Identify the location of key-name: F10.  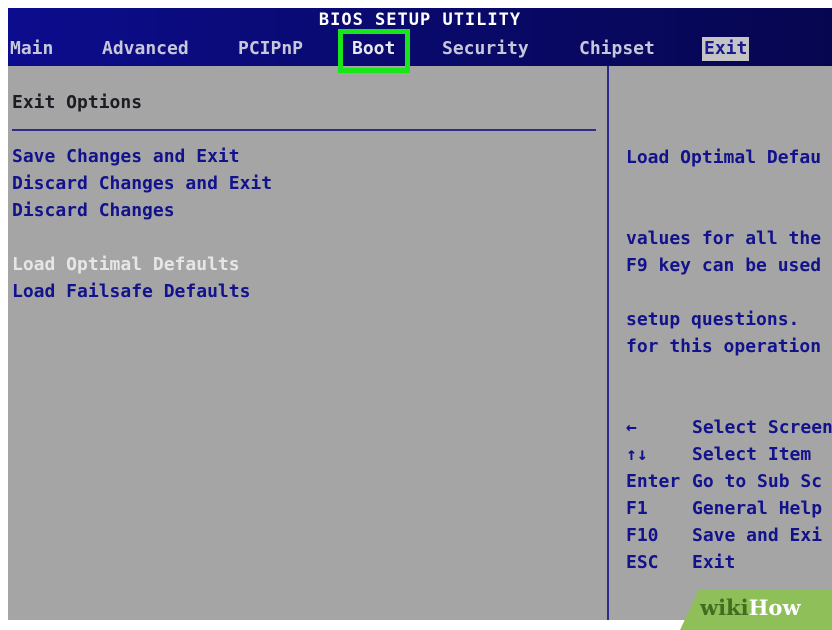
(642, 535).